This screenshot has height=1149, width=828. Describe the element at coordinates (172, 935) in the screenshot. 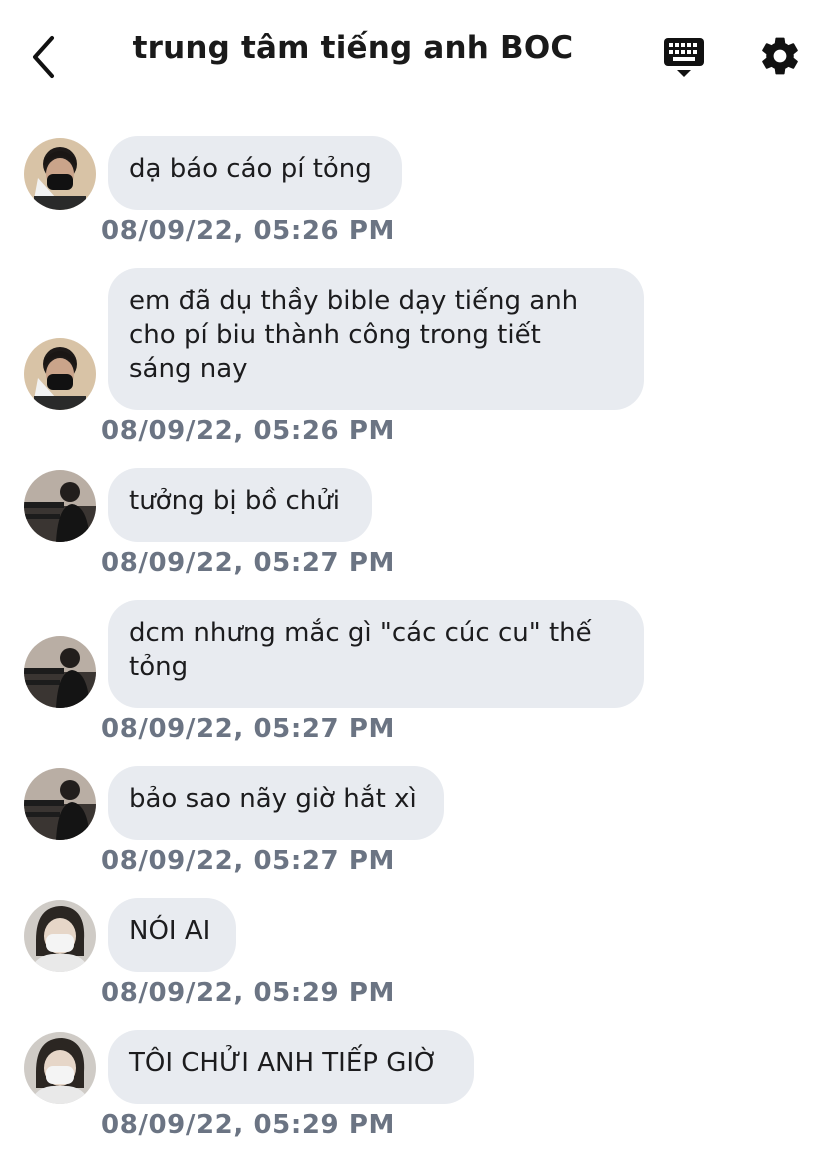

I see `message-bubble: NÓI AI` at that location.